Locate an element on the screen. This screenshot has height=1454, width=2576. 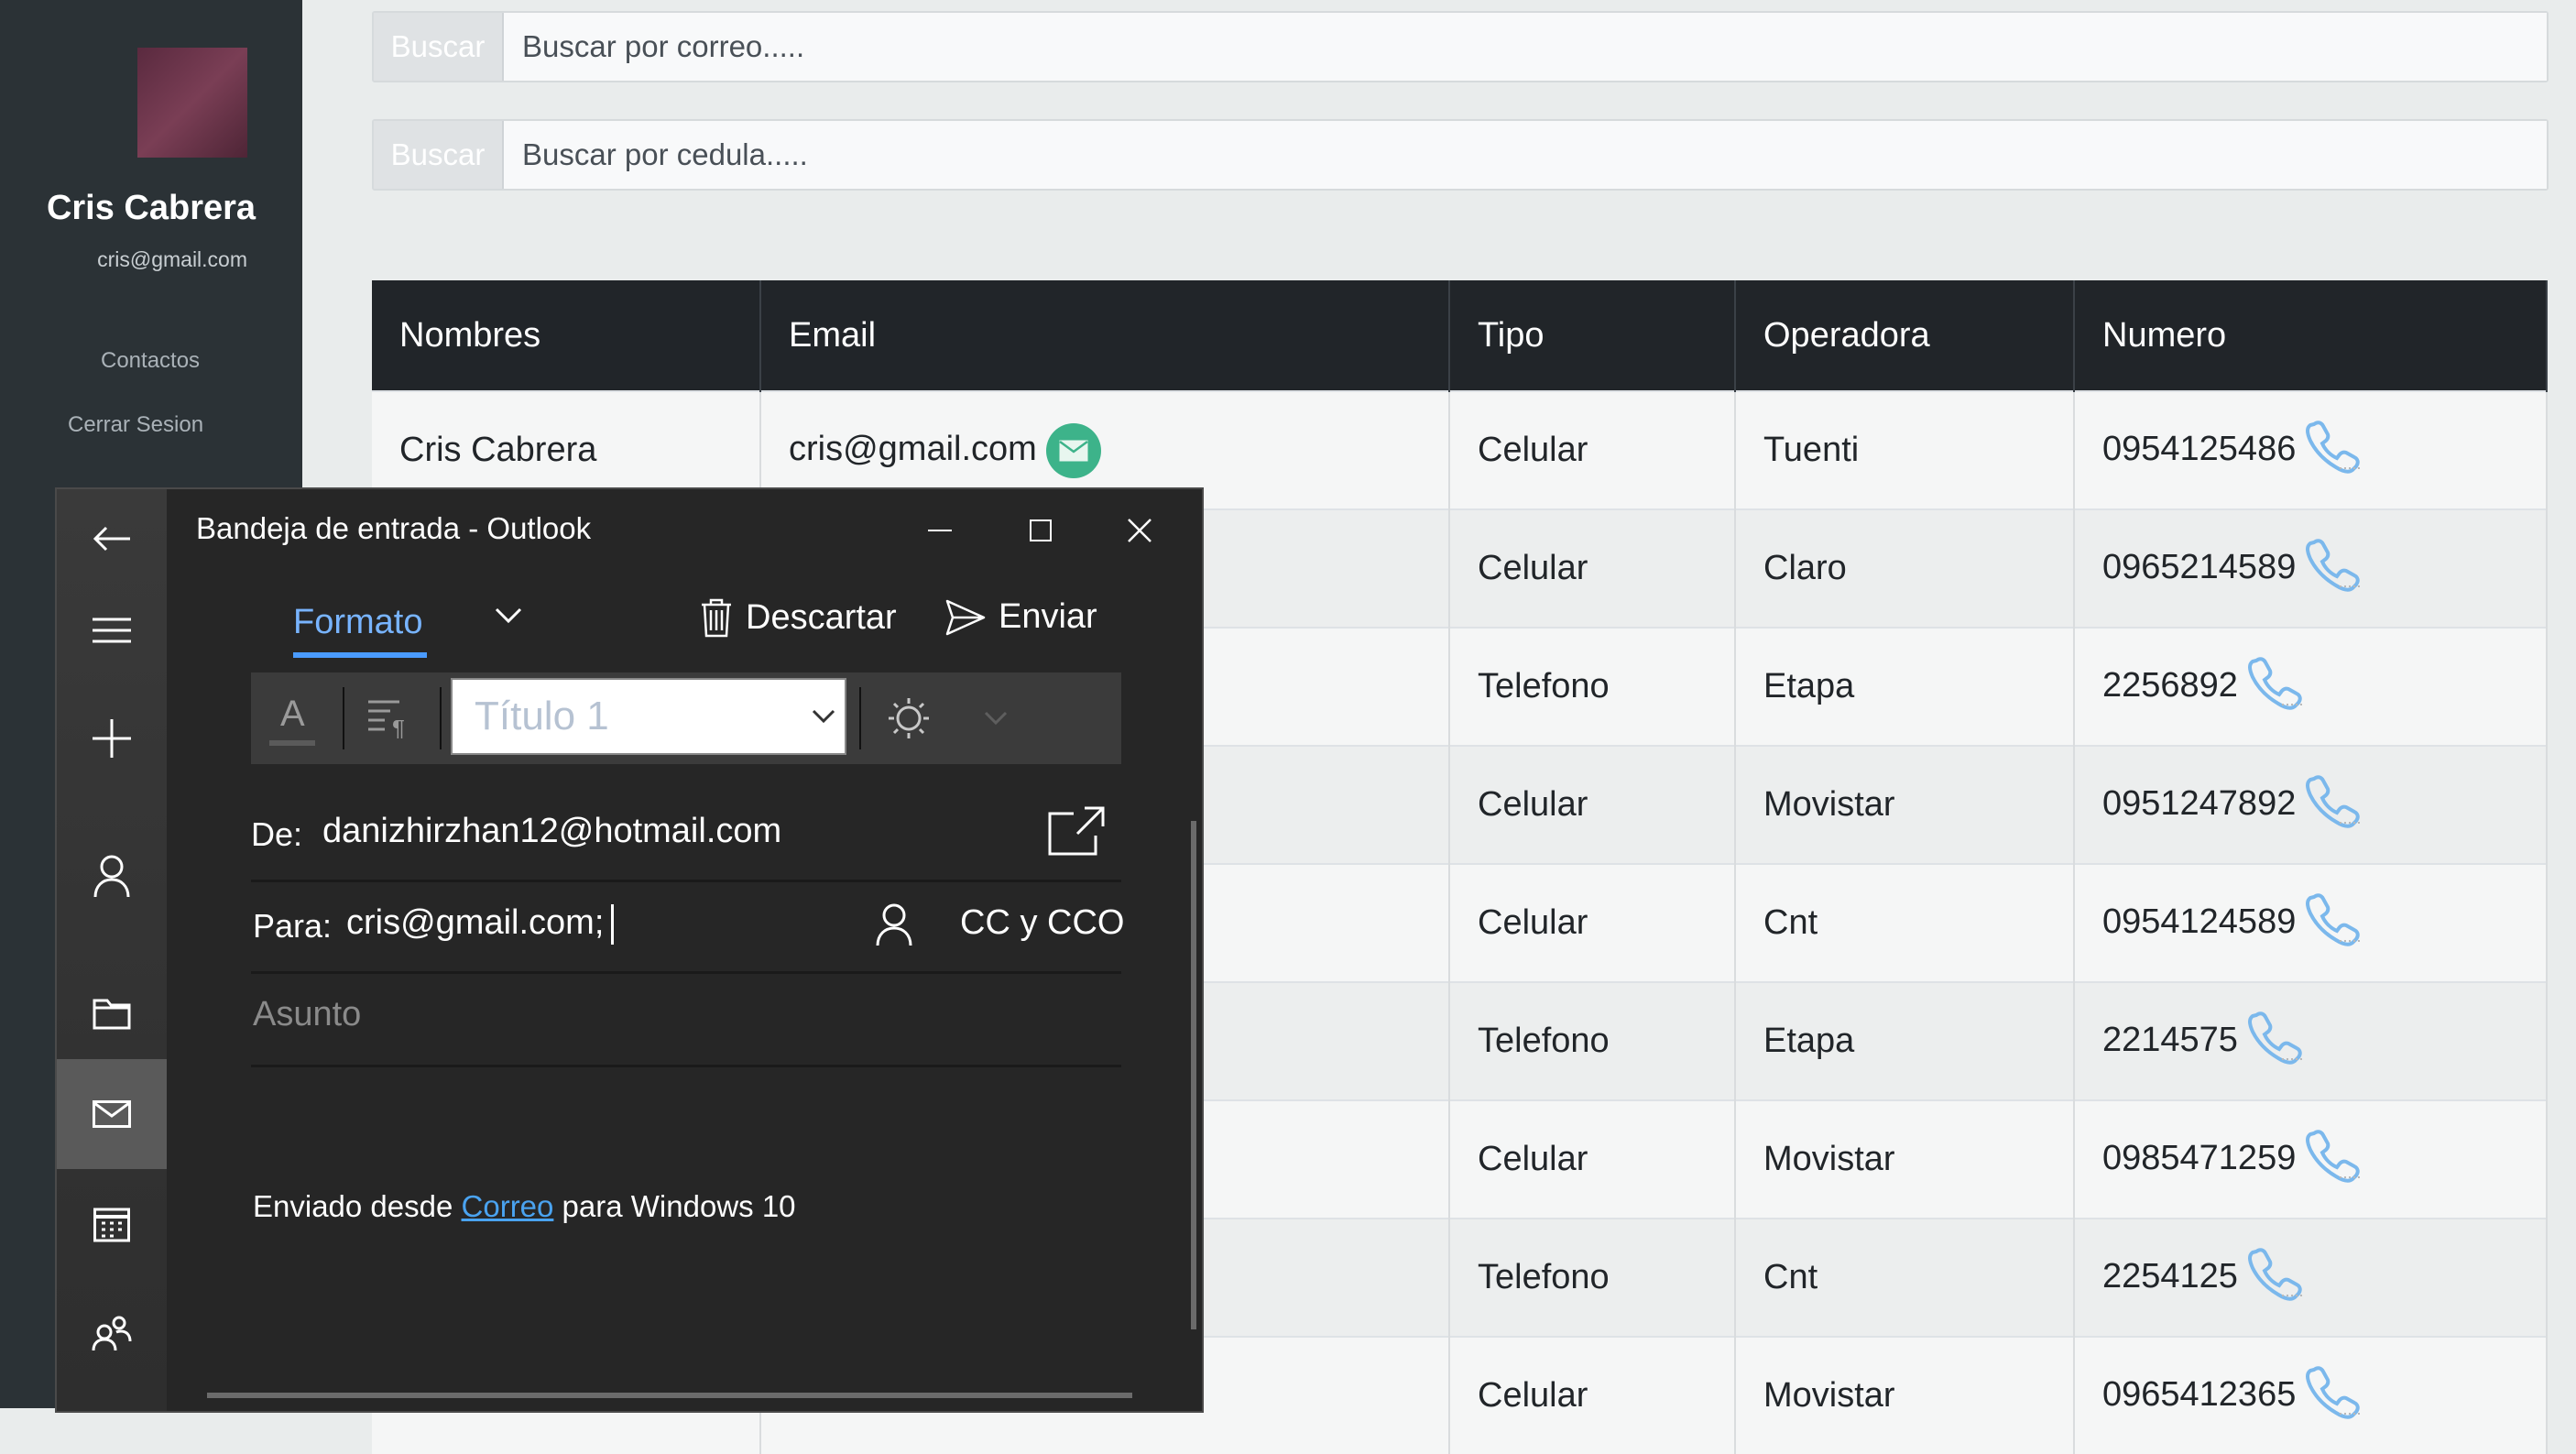
signature: Enviado desde Correo para Windows 10 is located at coordinates (525, 1206).